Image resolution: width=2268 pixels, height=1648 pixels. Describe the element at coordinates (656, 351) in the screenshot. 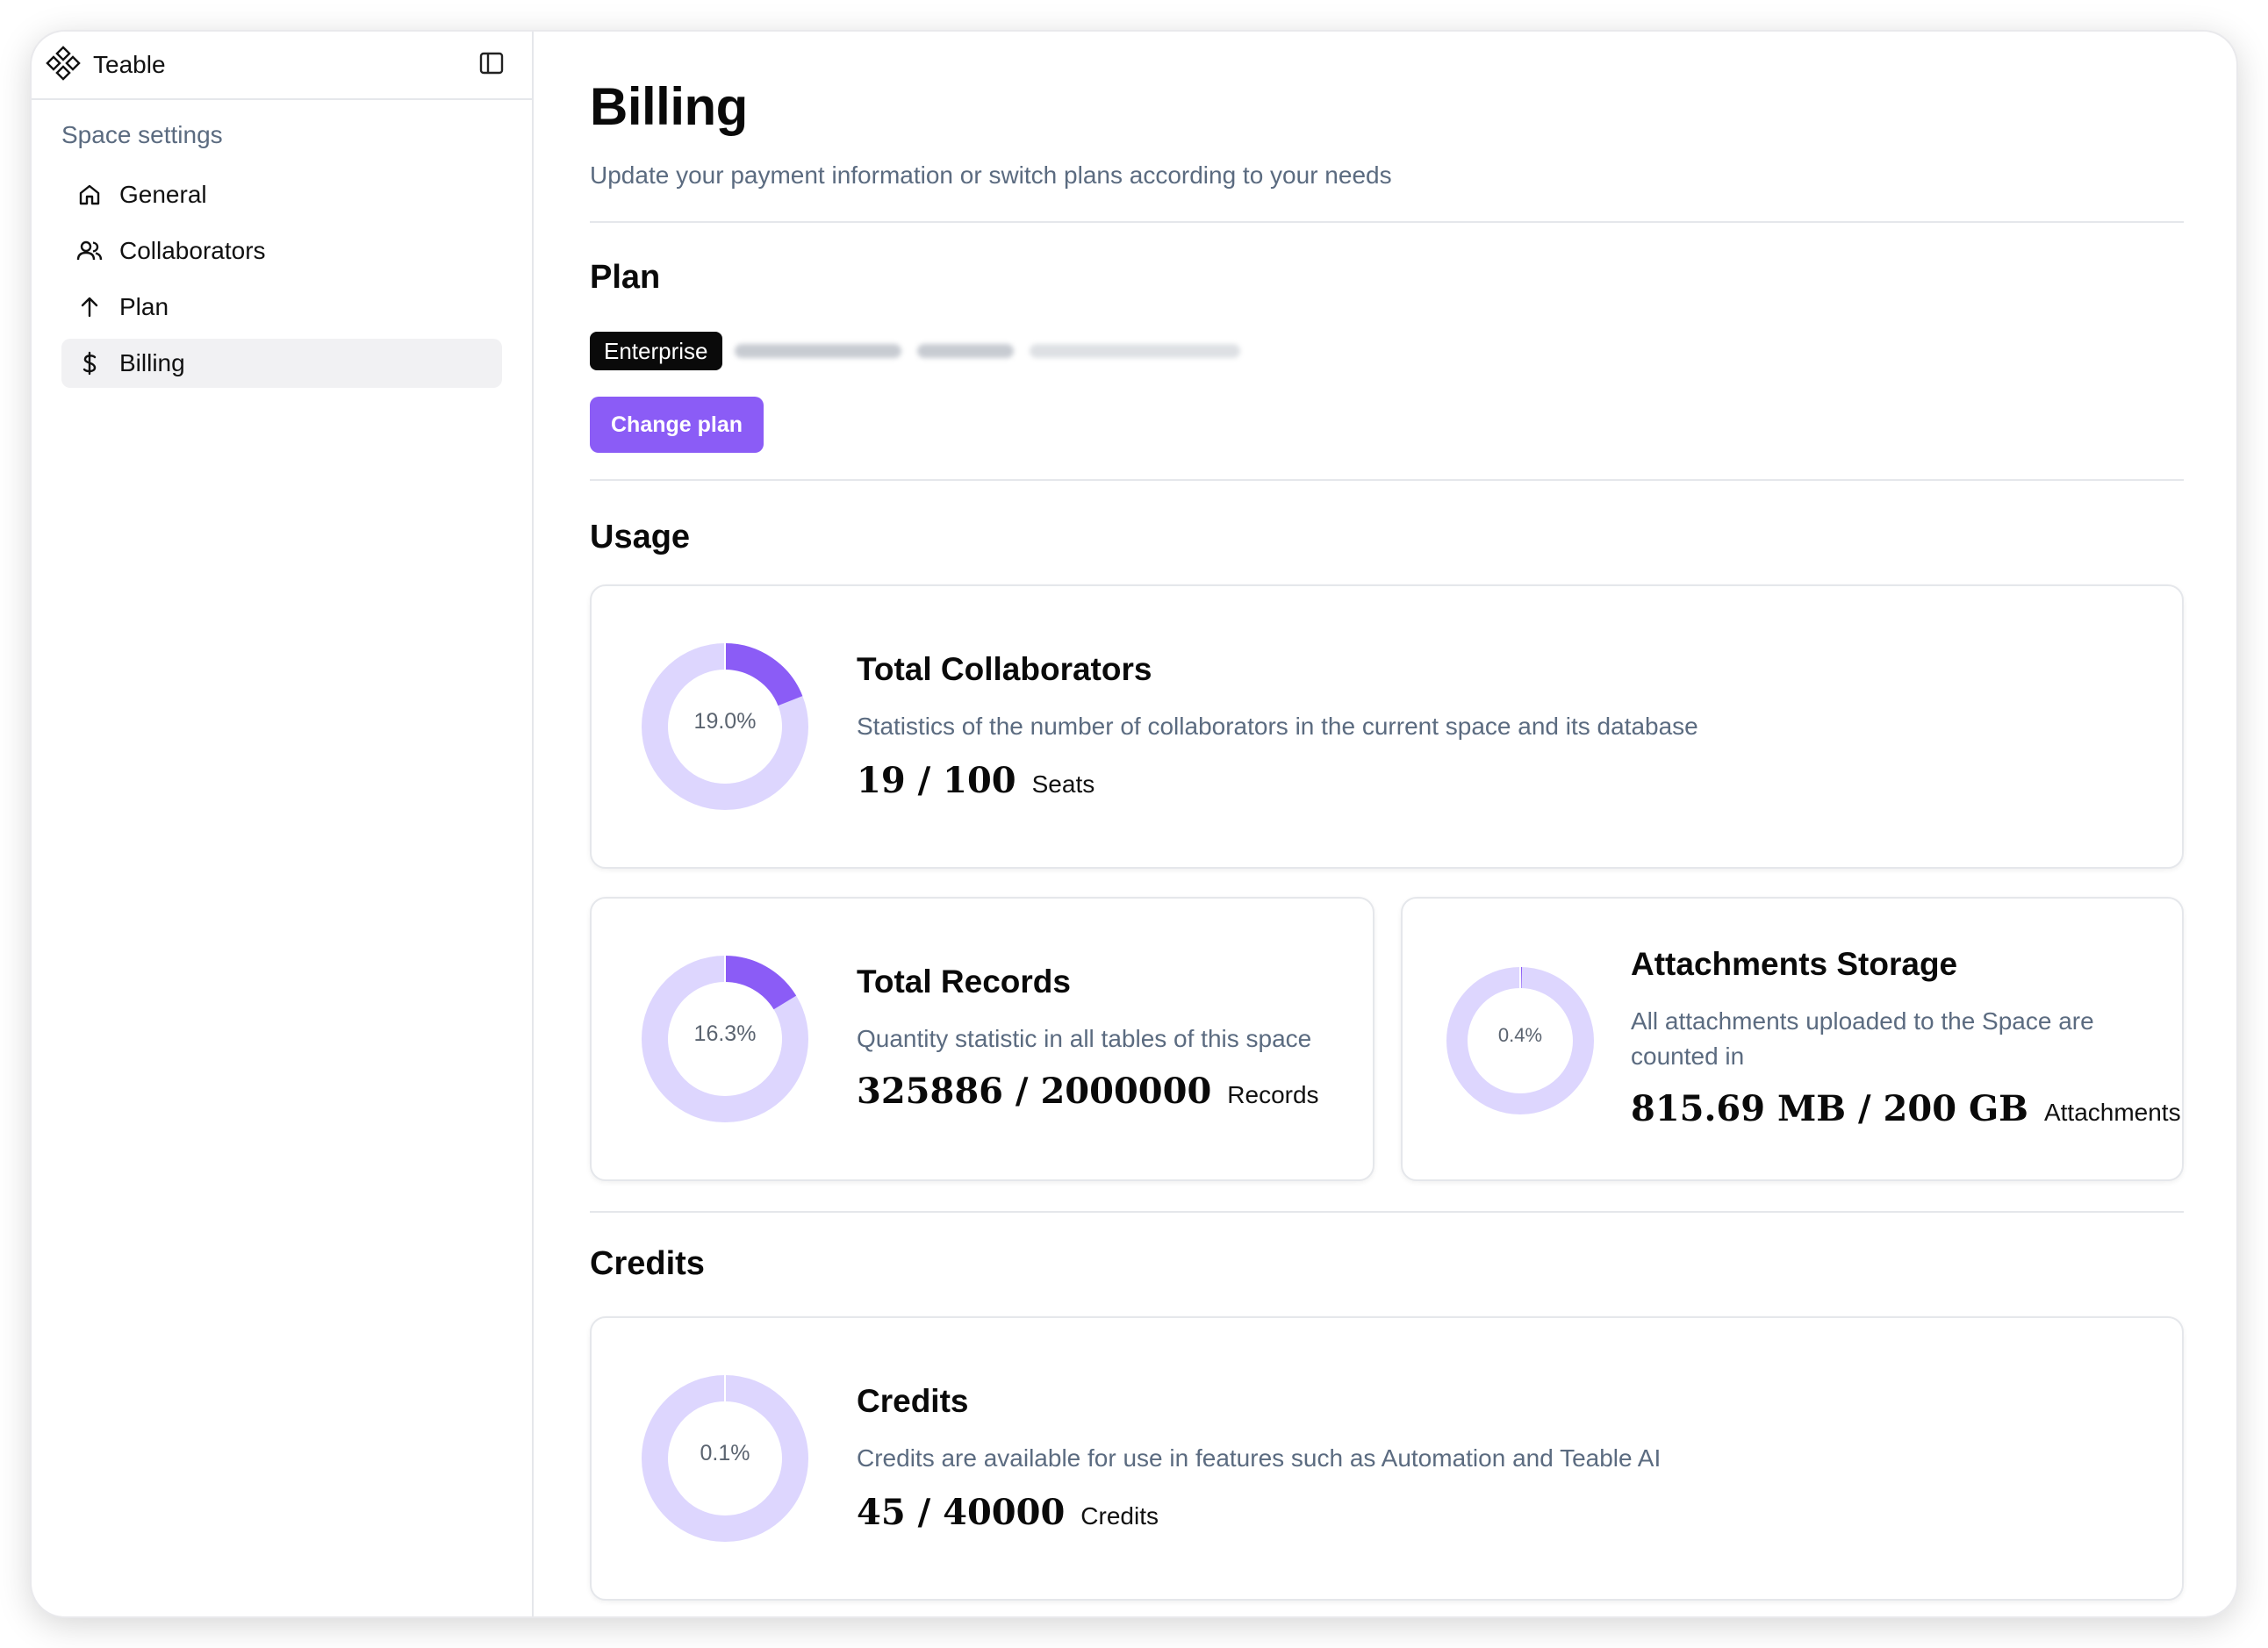

I see `plan-badge: Enterprise` at that location.